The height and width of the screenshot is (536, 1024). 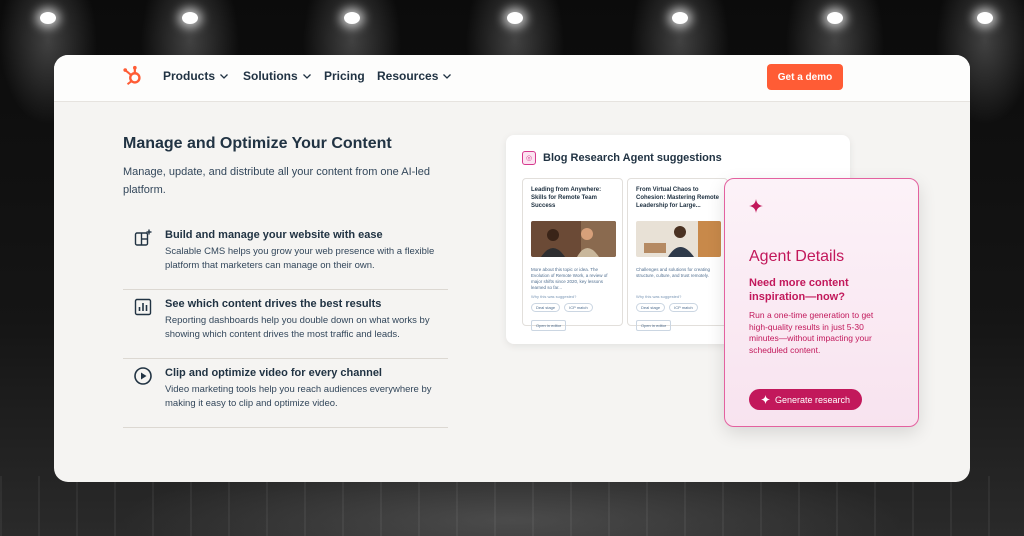 I want to click on get-demo-button: Get a demo, so click(x=805, y=77).